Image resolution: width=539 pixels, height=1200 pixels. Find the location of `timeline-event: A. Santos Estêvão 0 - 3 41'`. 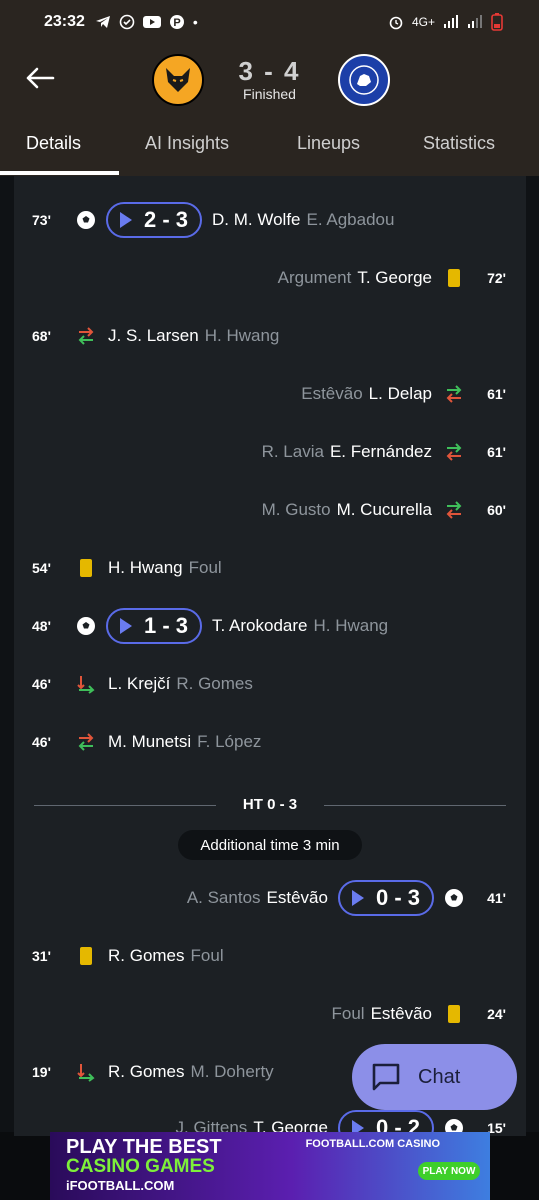

timeline-event: A. Santos Estêvão 0 - 3 41' is located at coordinates (270, 898).